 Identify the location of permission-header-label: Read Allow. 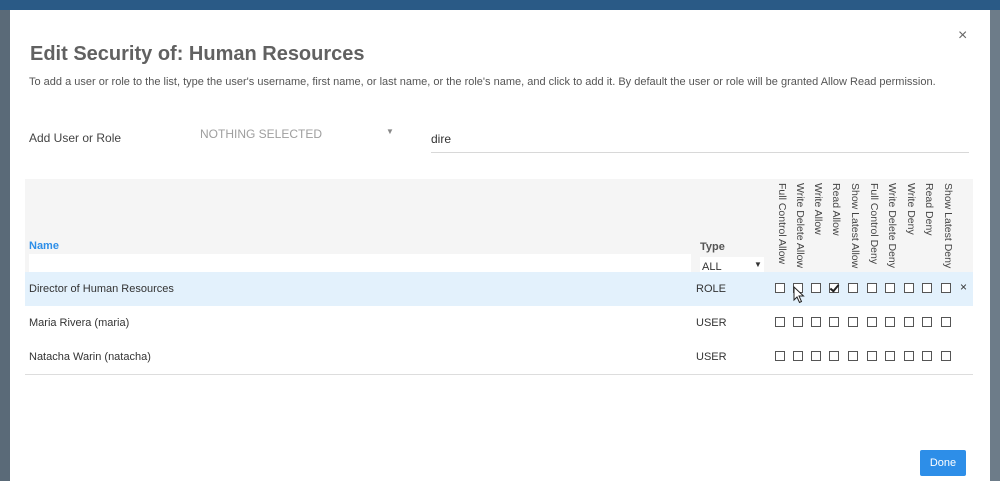
(836, 209).